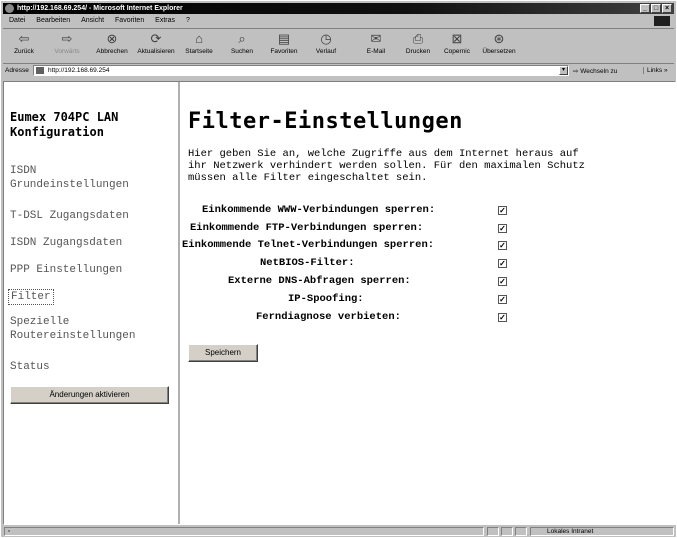  Describe the element at coordinates (69, 178) in the screenshot. I see `nav-isdn-grundeinstellungen: ISDN Grundeinstellungen` at that location.